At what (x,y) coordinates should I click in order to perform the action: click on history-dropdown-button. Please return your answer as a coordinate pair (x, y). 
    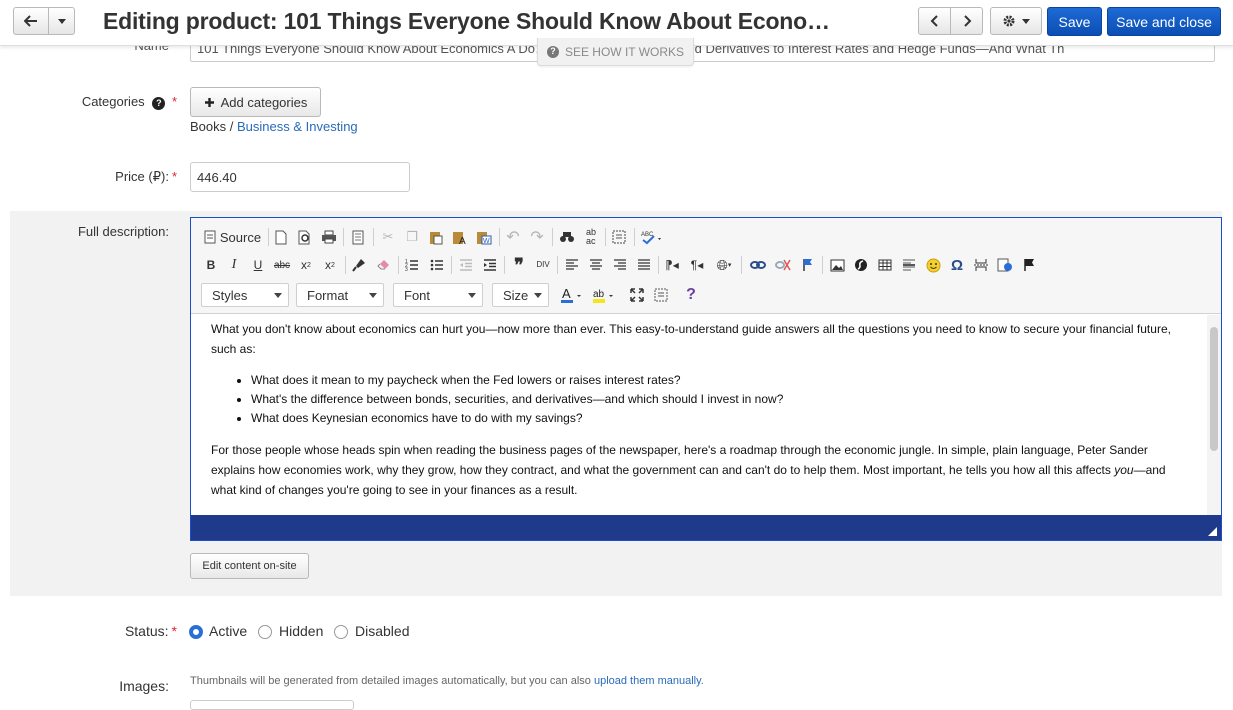
    Looking at the image, I should click on (61, 21).